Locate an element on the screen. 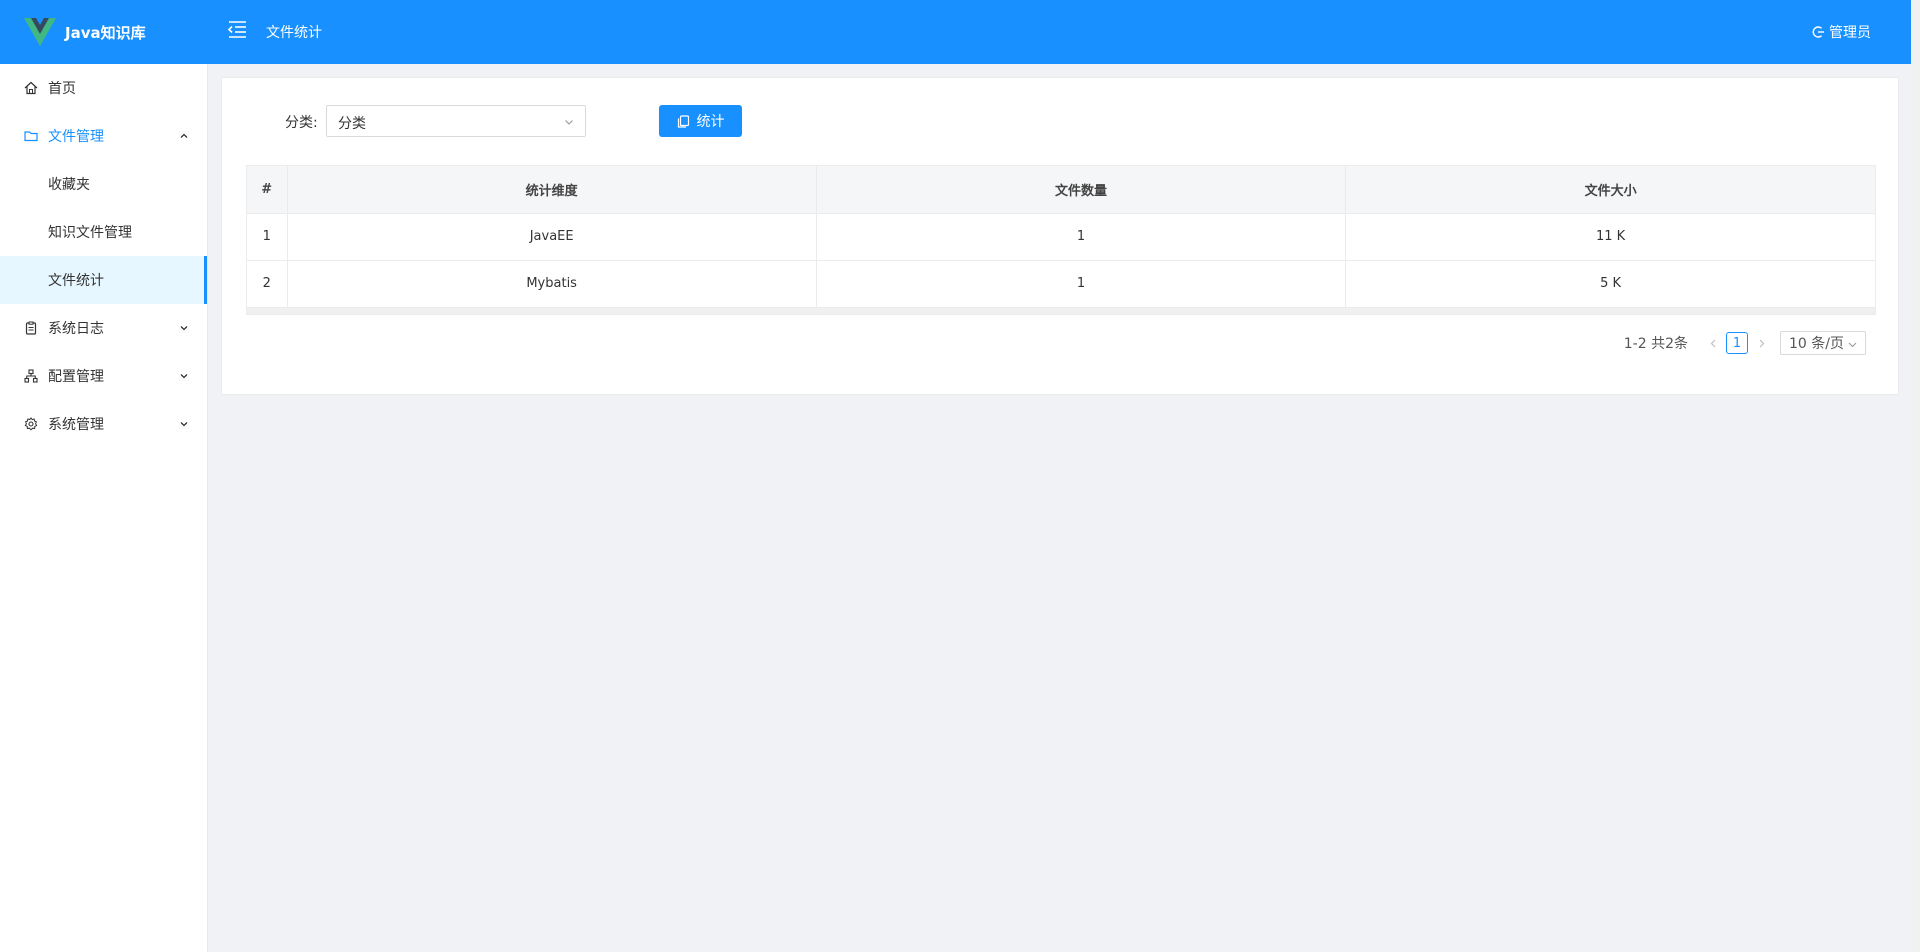 This screenshot has width=1920, height=952. scrollbar-gutter is located at coordinates (1915, 476).